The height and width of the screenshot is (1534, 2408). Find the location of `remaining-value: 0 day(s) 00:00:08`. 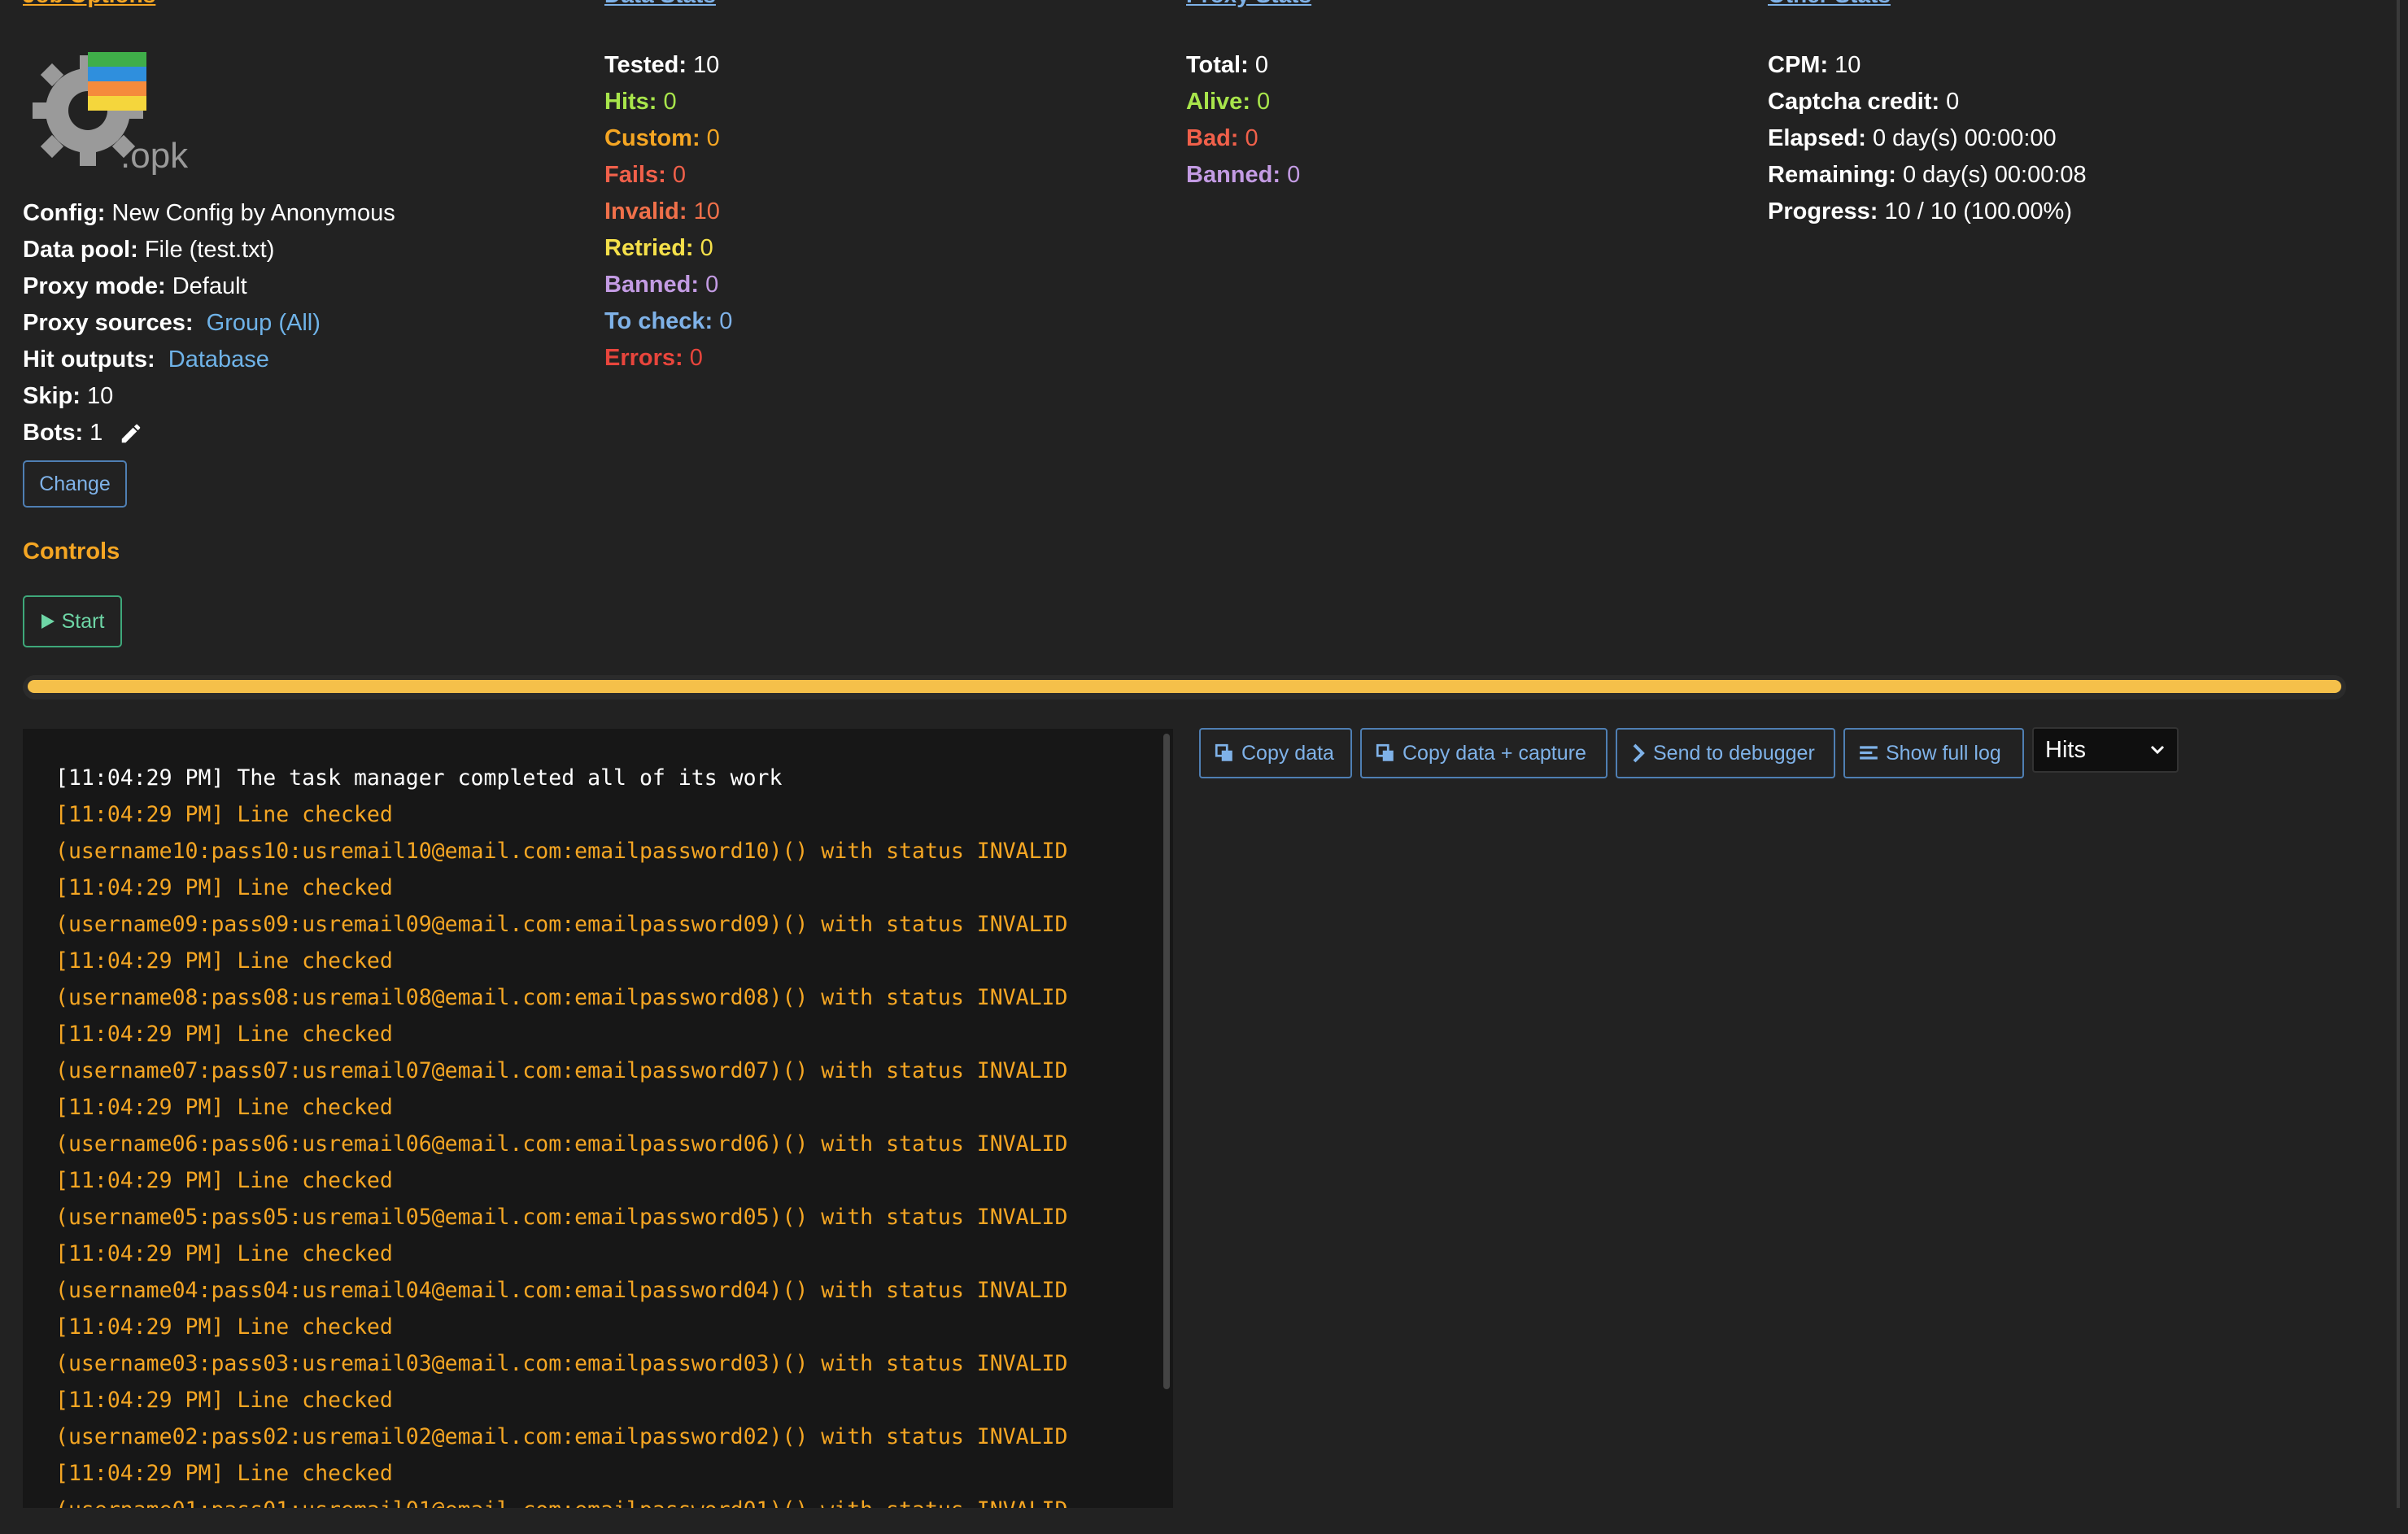

remaining-value: 0 day(s) 00:00:08 is located at coordinates (1995, 175).